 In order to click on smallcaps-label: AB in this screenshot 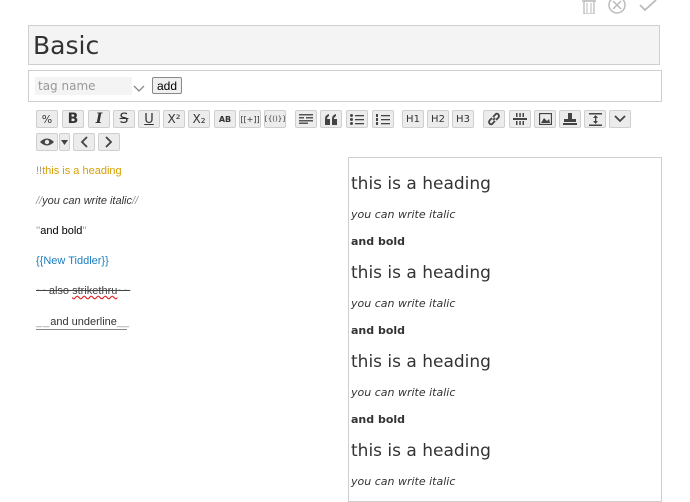, I will do `click(225, 119)`.